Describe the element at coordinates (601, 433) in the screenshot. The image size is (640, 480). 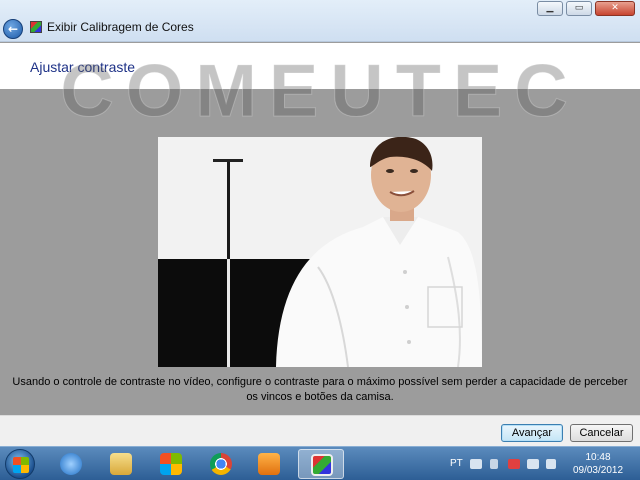
I see `cancel-button: Cancelar` at that location.